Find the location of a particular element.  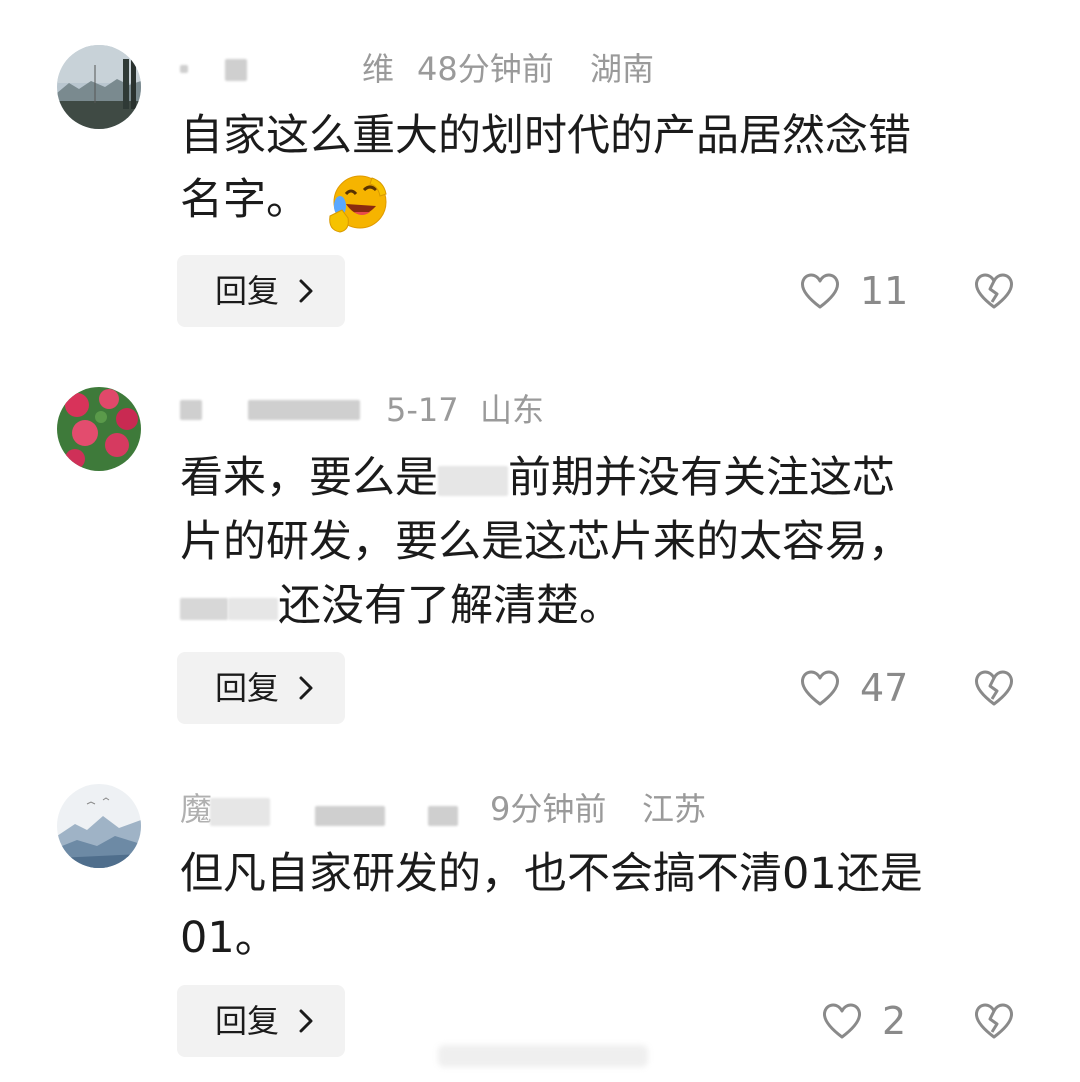

watermark-blur is located at coordinates (543, 1056).